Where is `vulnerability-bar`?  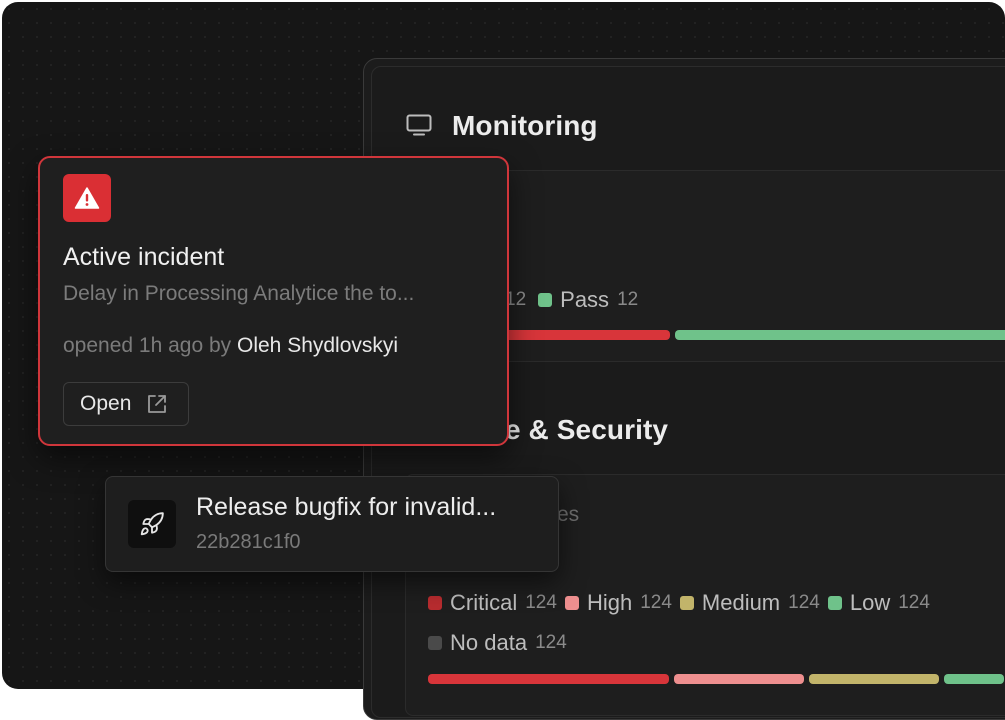
vulnerability-bar is located at coordinates (716, 679).